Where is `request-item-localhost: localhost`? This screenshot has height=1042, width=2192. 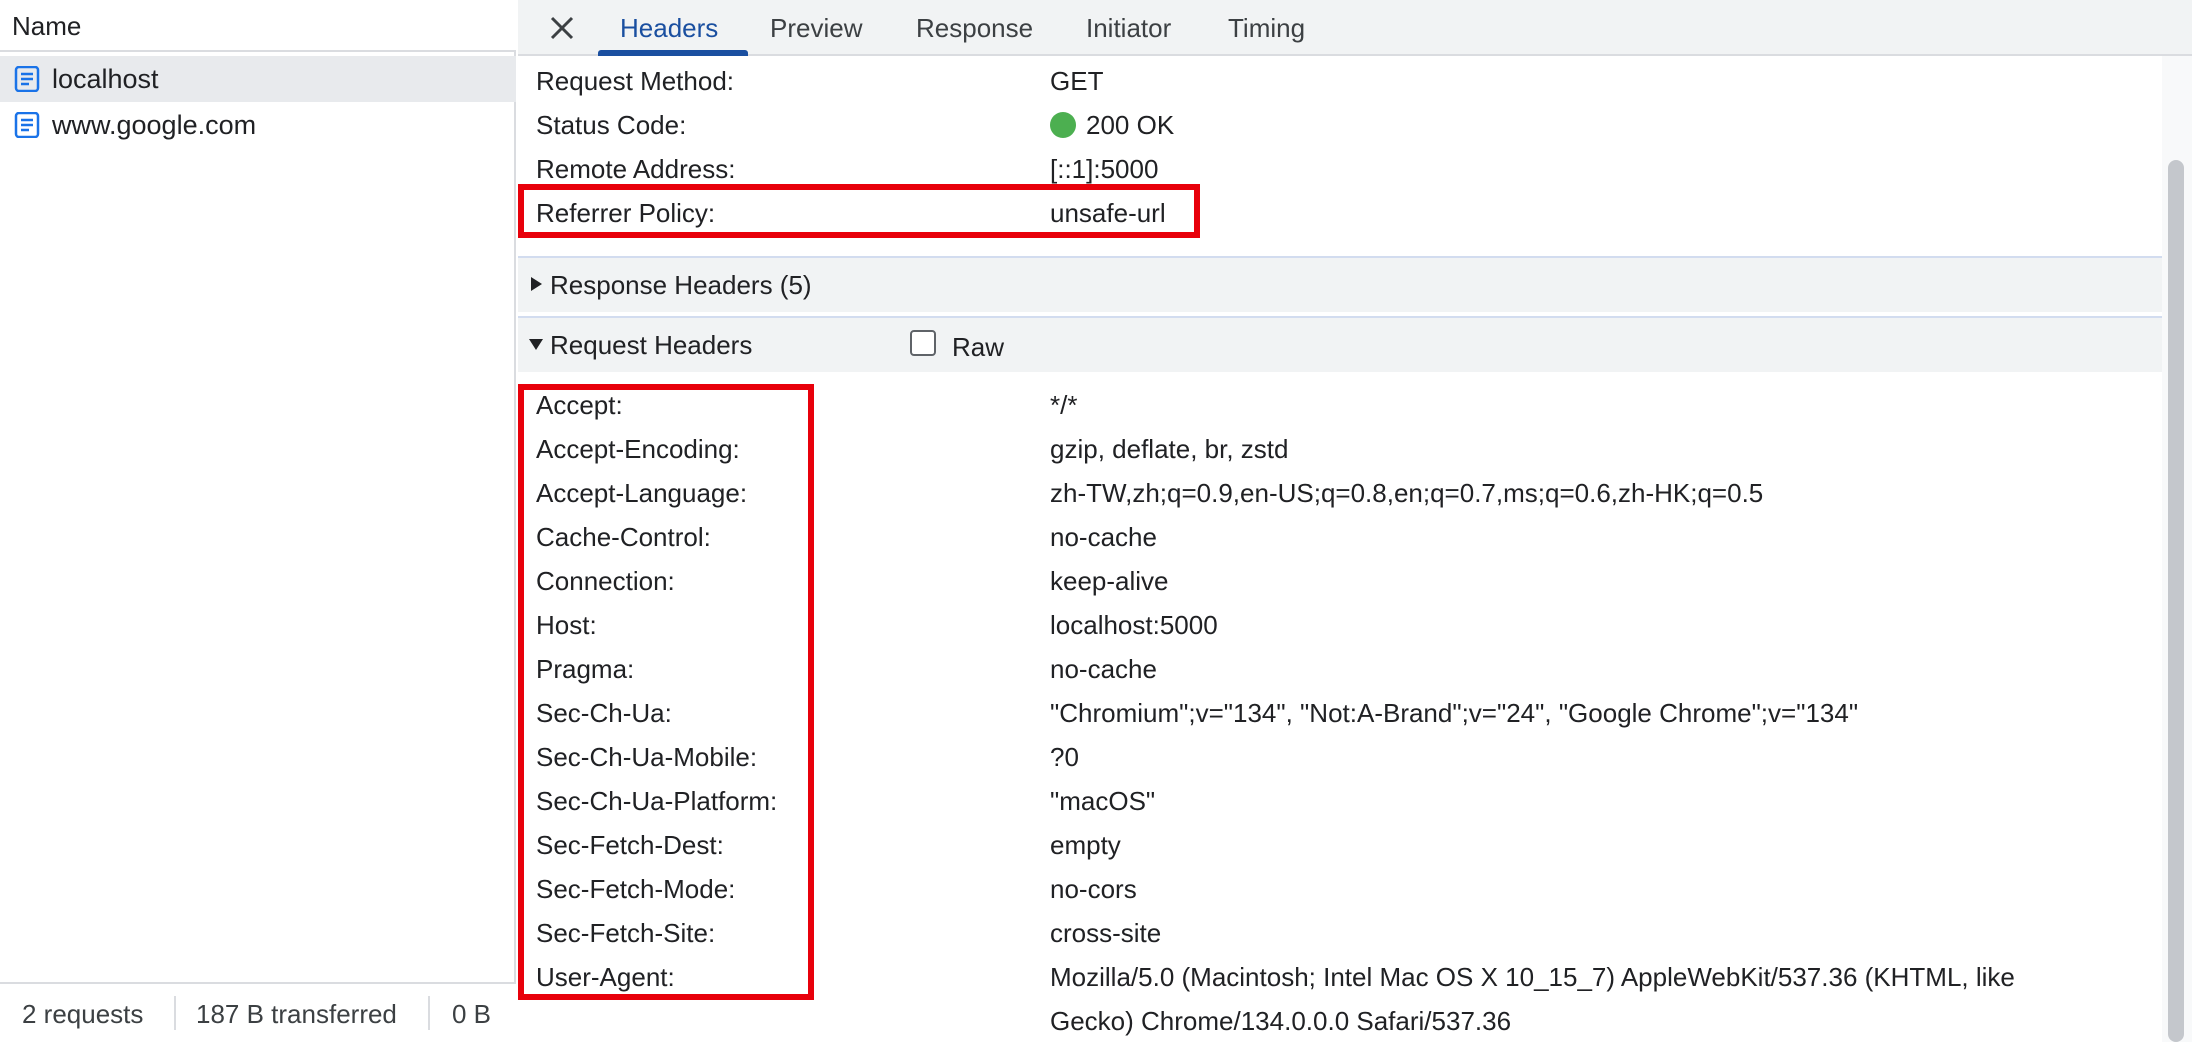 request-item-localhost: localhost is located at coordinates (258, 79).